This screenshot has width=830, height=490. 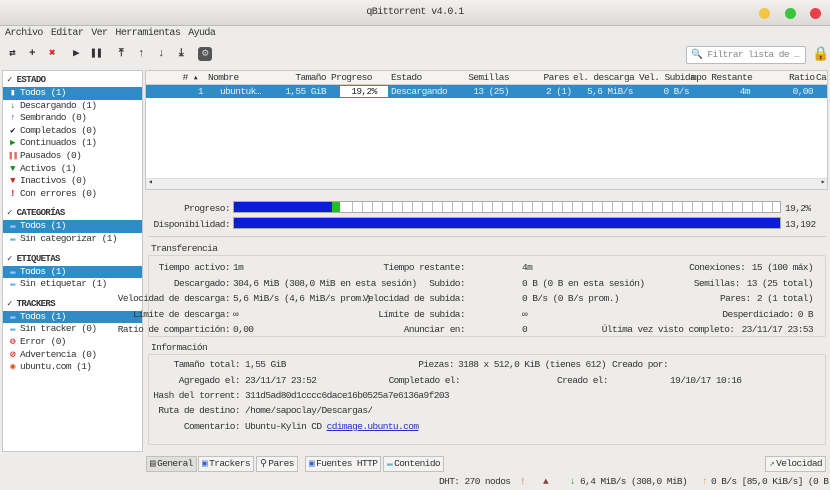 I want to click on label: Continuados (1), so click(x=58, y=143).